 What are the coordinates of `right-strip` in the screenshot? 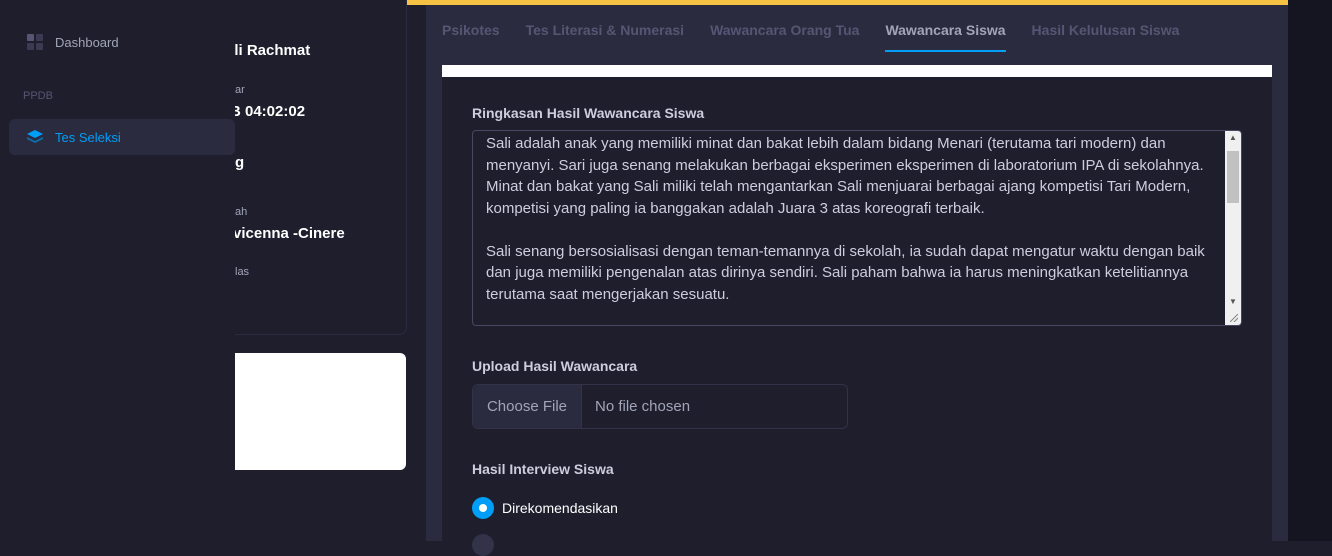 It's located at (1310, 270).